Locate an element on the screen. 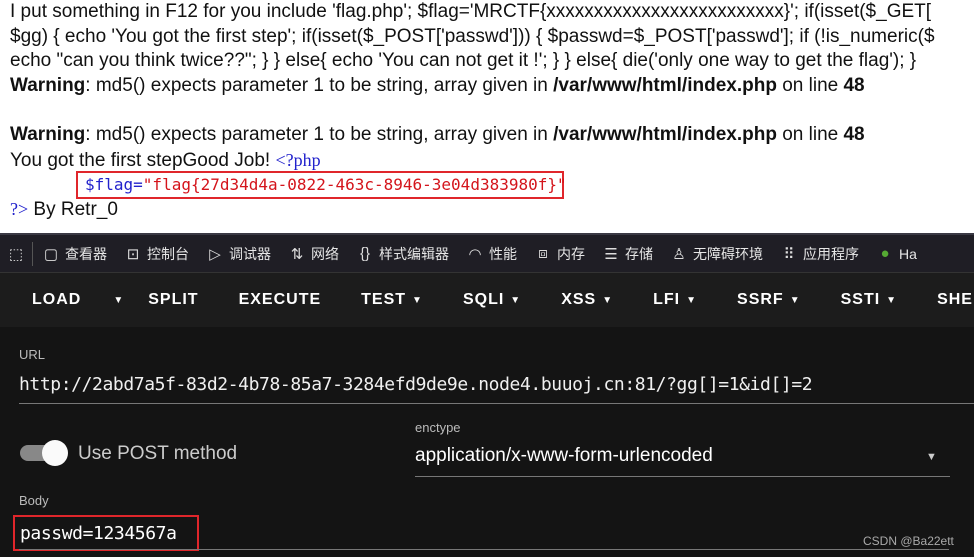  hackbar-icon: ● is located at coordinates (885, 253).